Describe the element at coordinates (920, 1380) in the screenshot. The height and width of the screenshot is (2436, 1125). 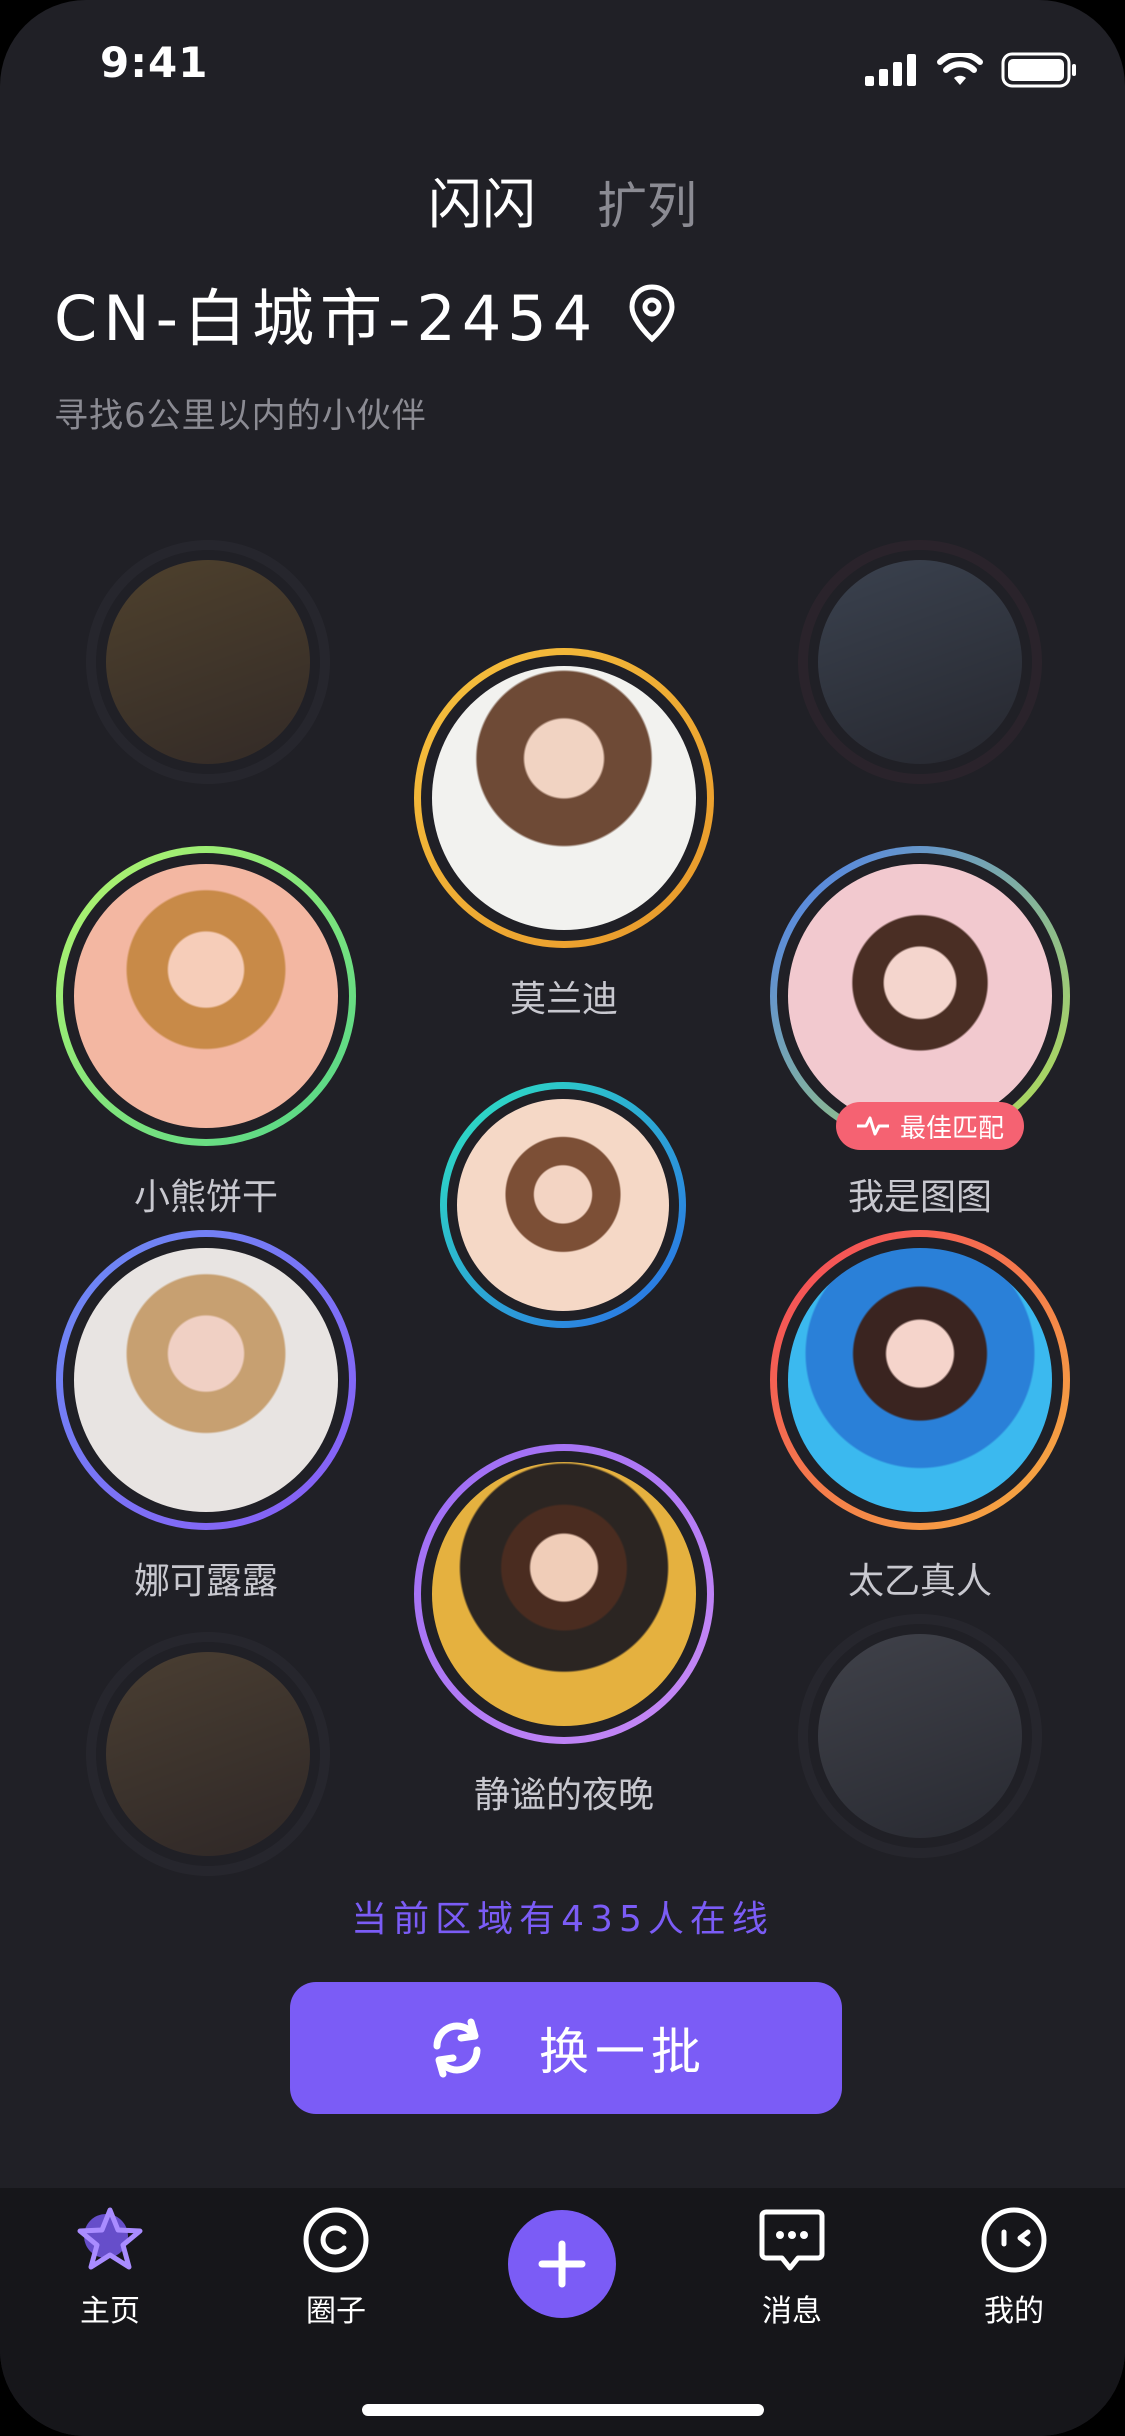
I see `user-avatar-taiyi` at that location.